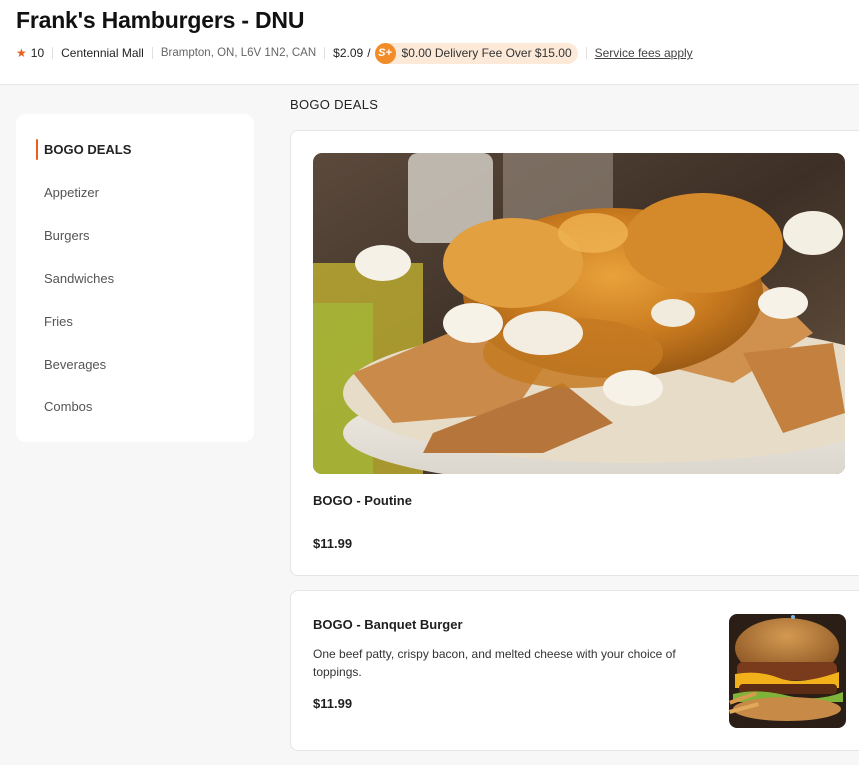  What do you see at coordinates (75, 365) in the screenshot?
I see `sidebar-item-beverages: Beverages` at bounding box center [75, 365].